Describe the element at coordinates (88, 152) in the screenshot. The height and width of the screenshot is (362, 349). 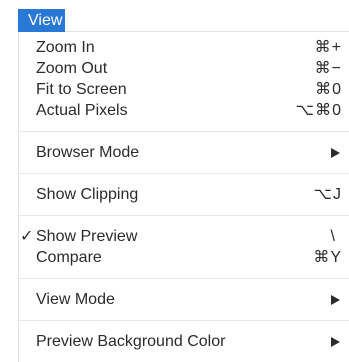
I see `menu-item-label: Browser Mode` at that location.